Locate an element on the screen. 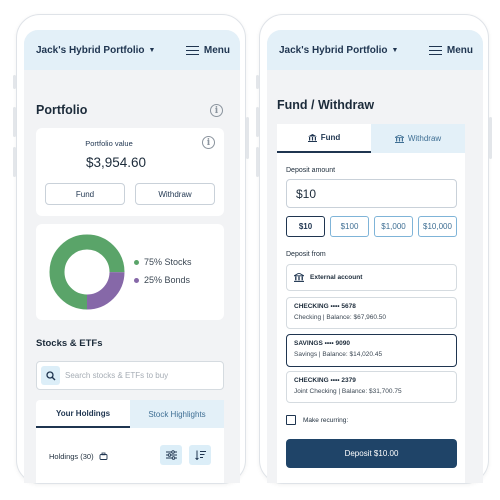 This screenshot has height=500, width=500. search-icon is located at coordinates (50, 375).